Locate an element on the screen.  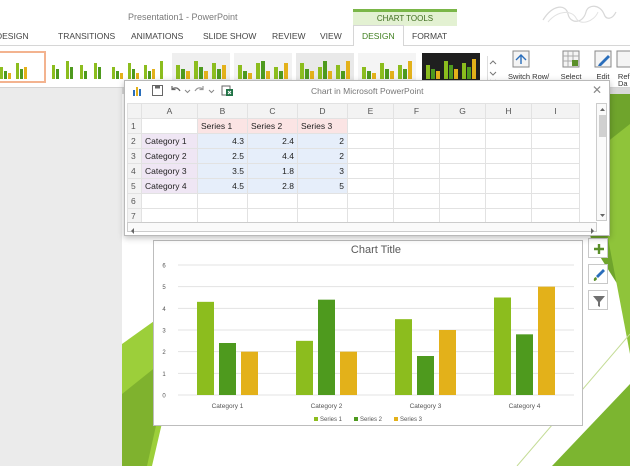
cell: 3.5 is located at coordinates (222, 171).